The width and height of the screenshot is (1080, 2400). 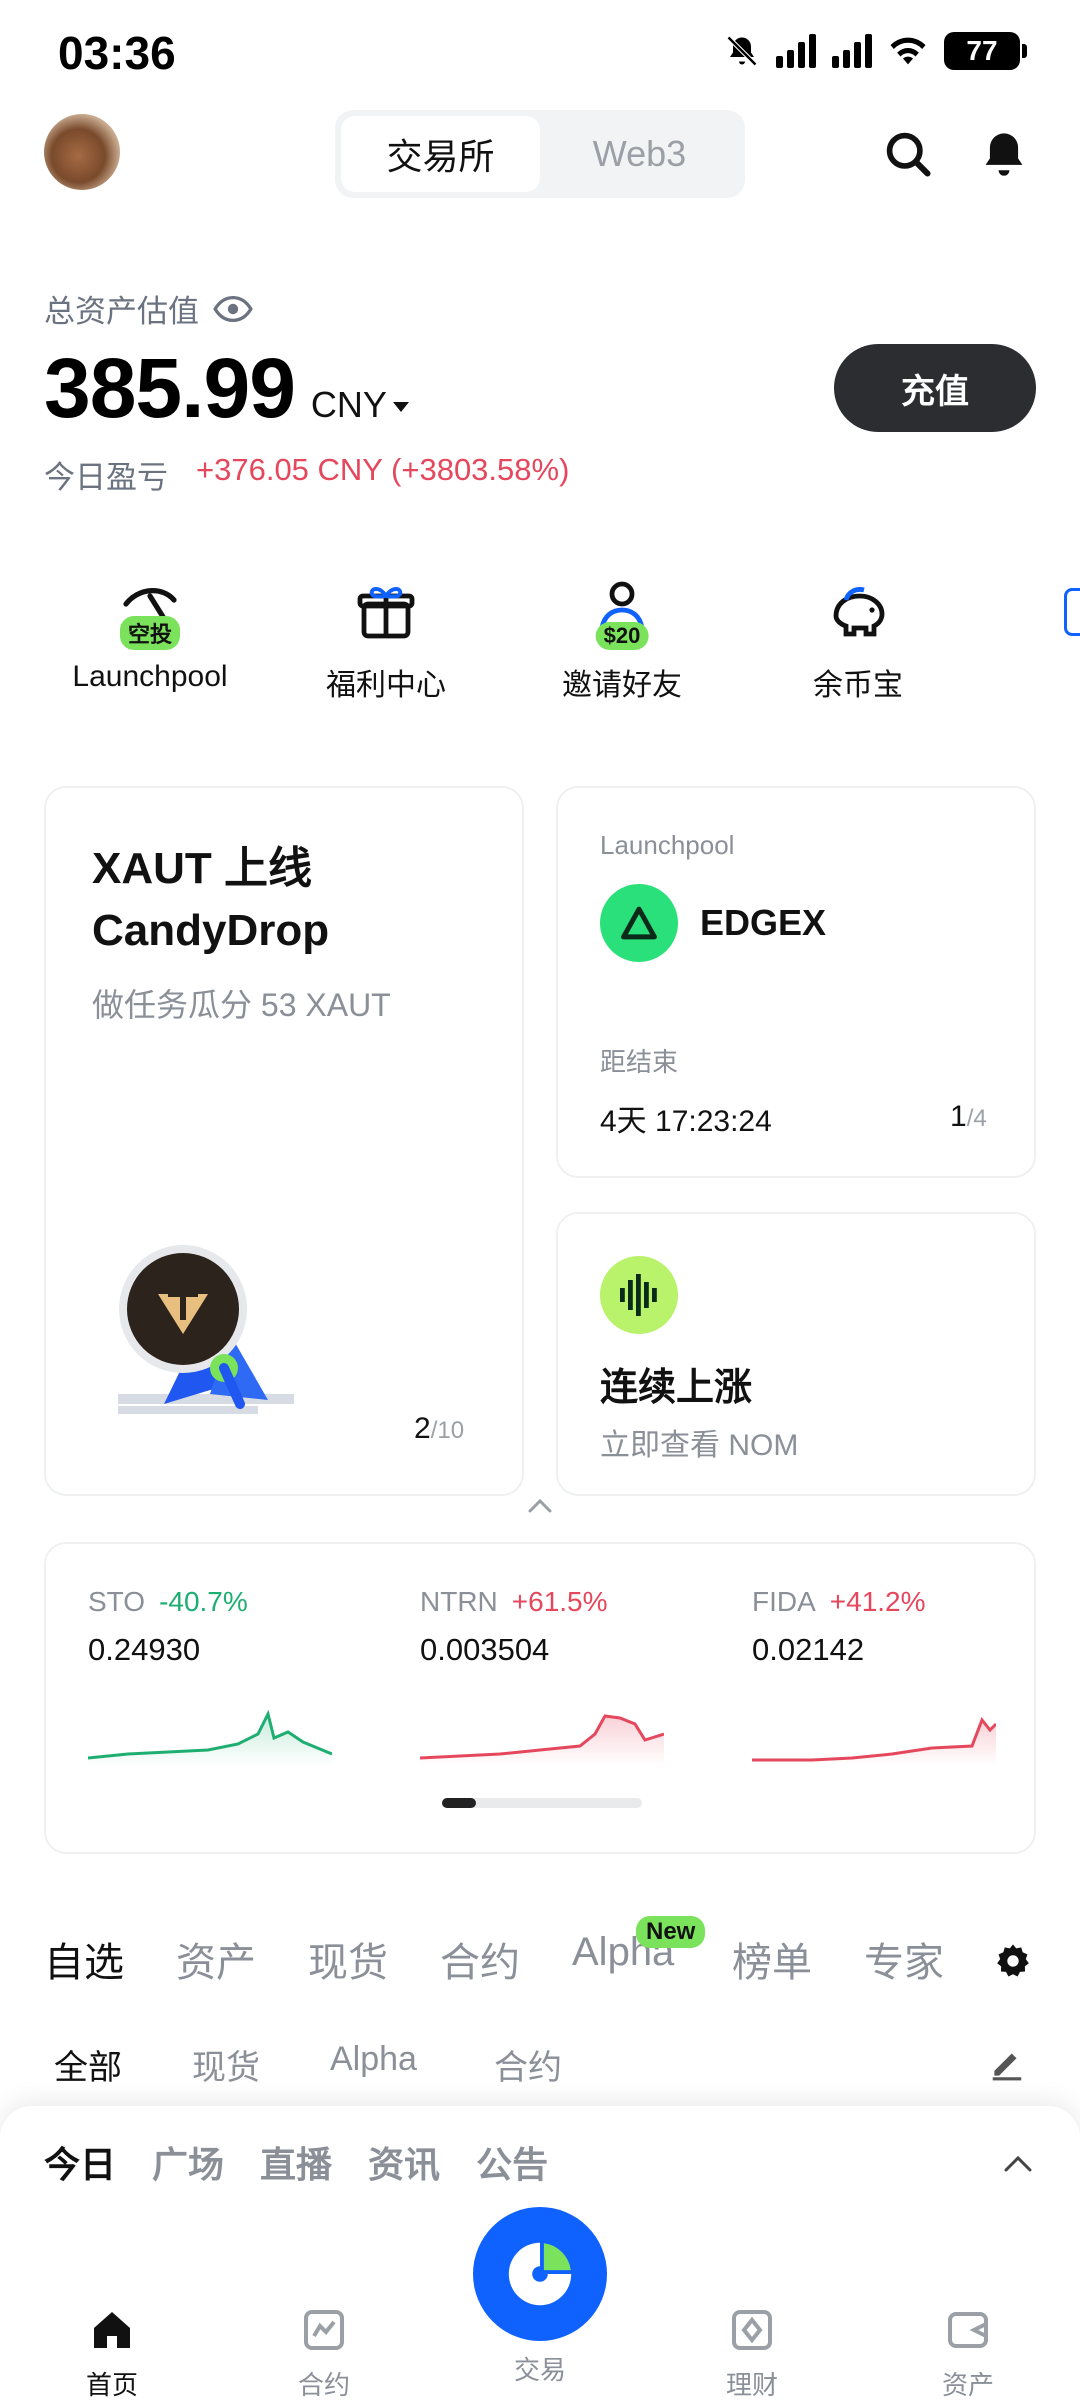 I want to click on quick-savings: 余币宝, so click(x=858, y=638).